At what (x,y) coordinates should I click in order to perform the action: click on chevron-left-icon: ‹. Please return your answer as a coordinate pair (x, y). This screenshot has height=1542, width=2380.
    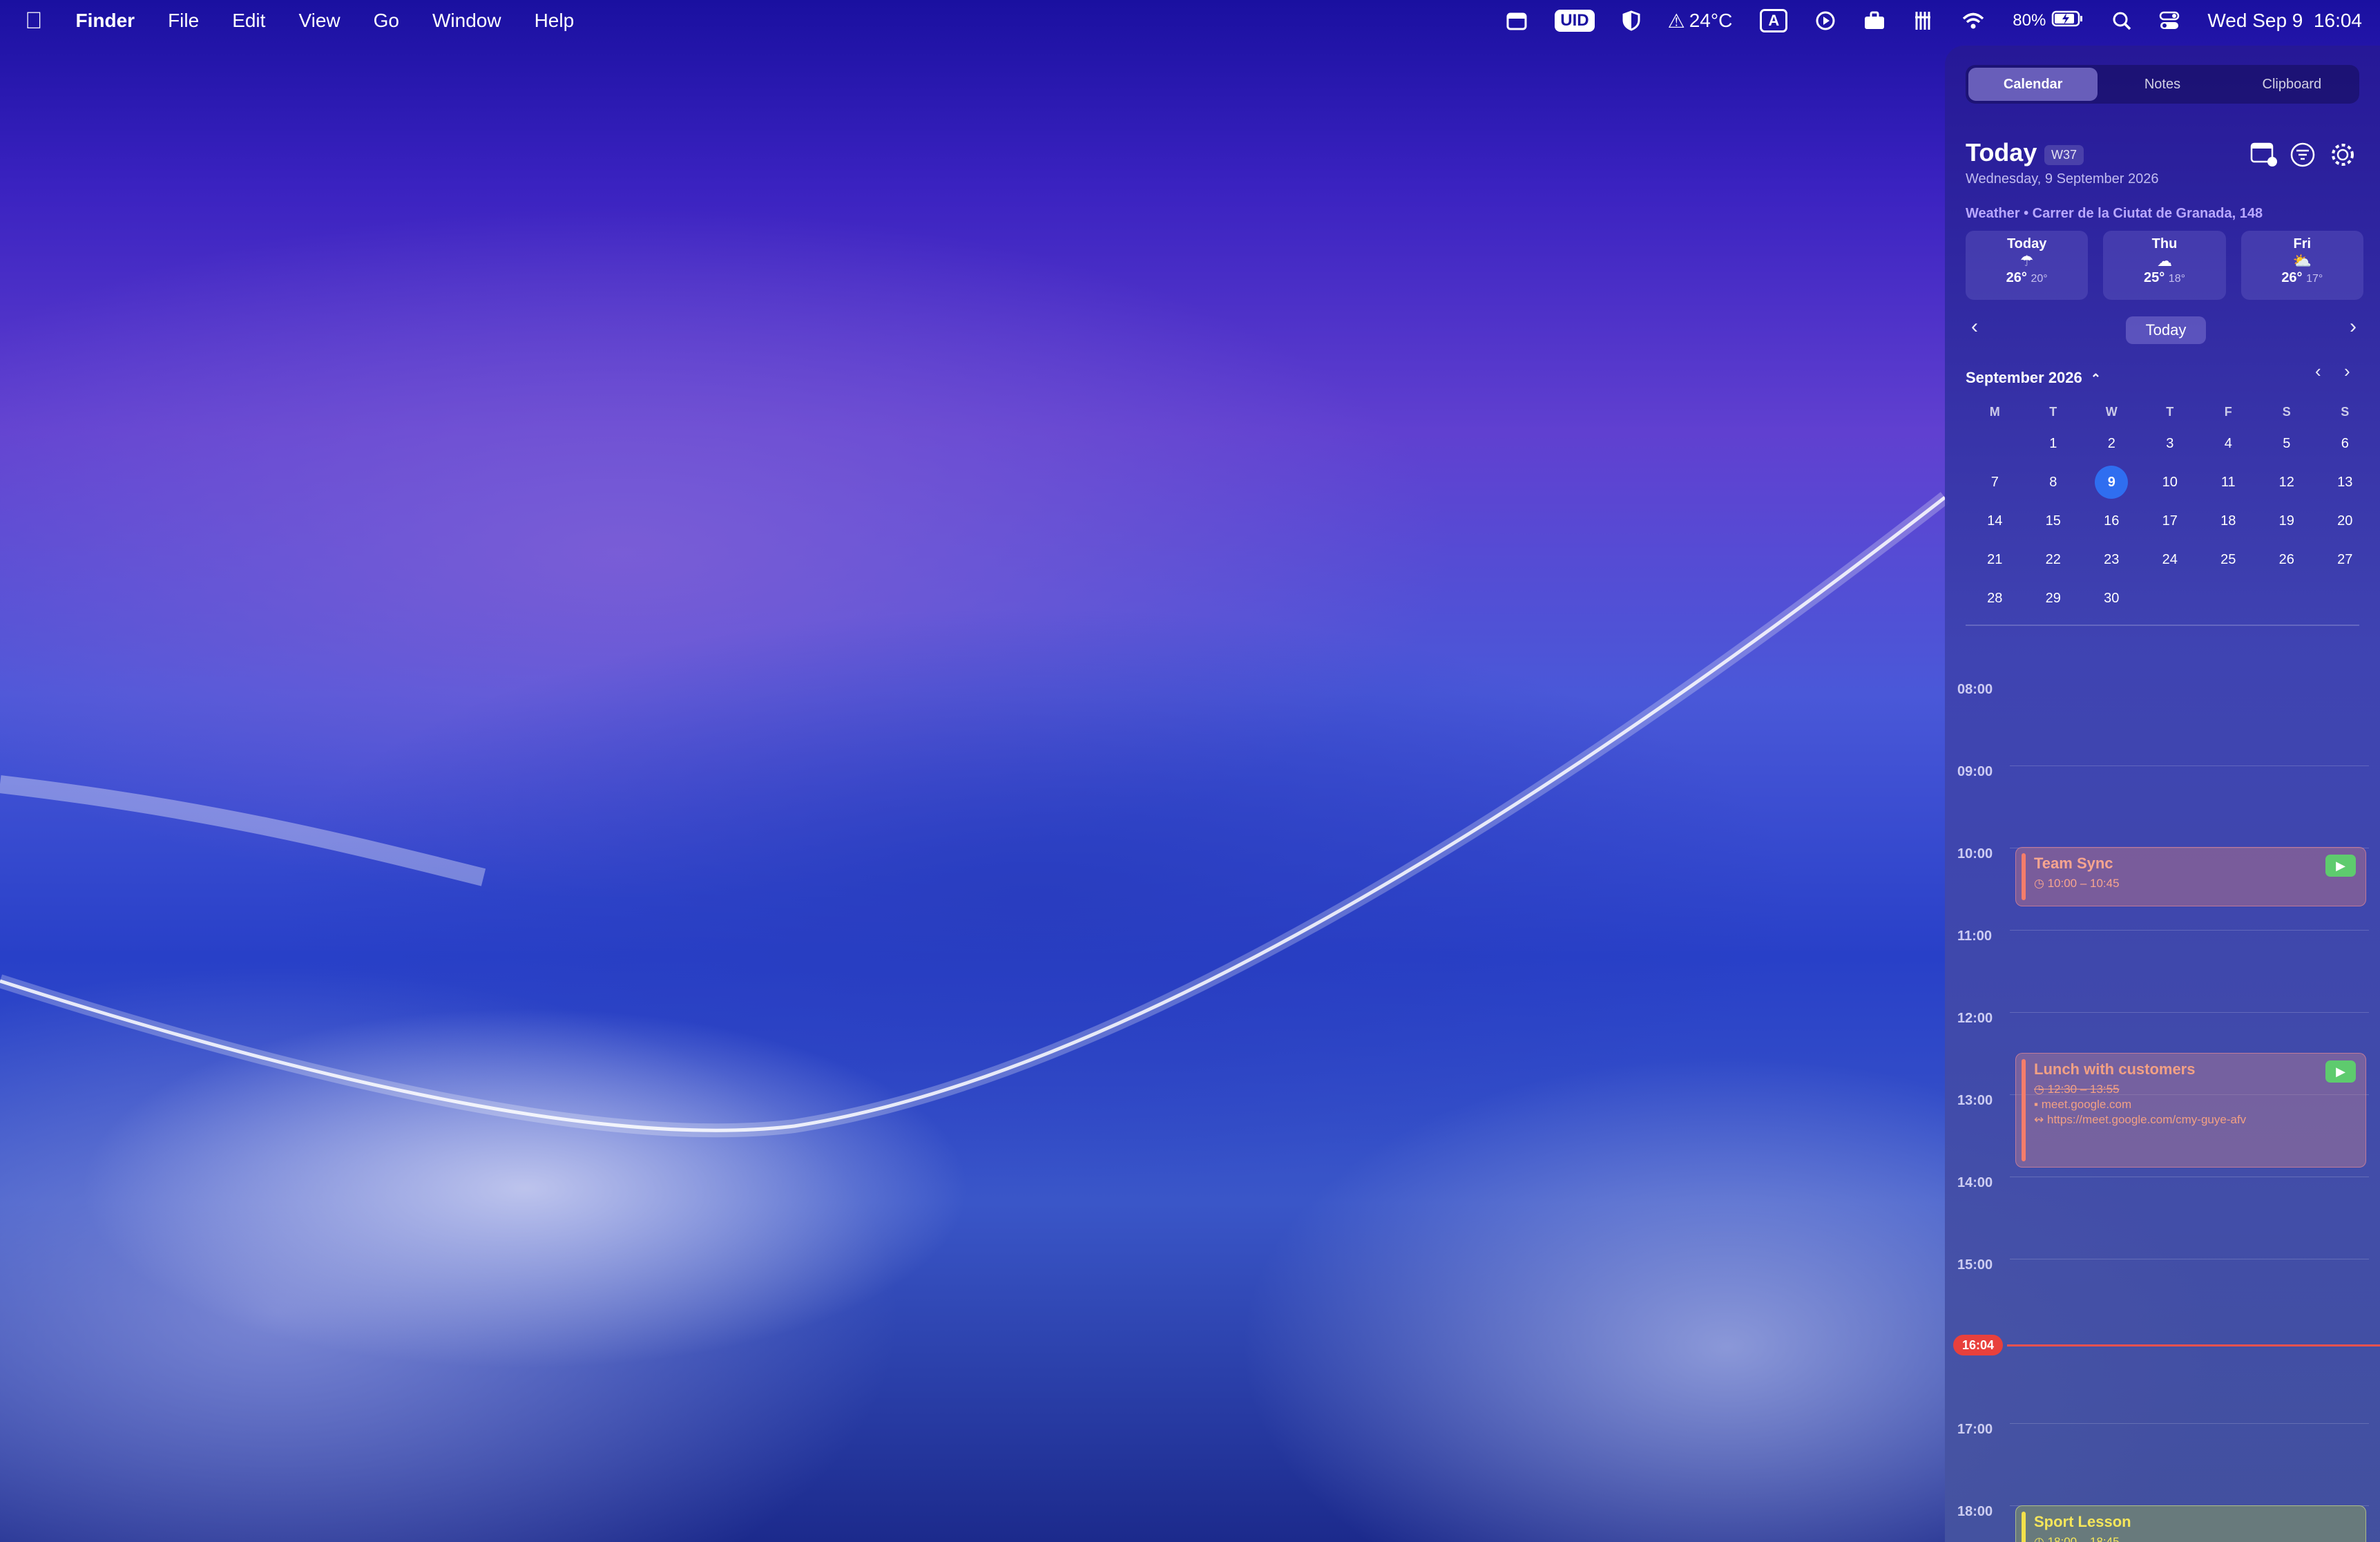
    Looking at the image, I should click on (1974, 327).